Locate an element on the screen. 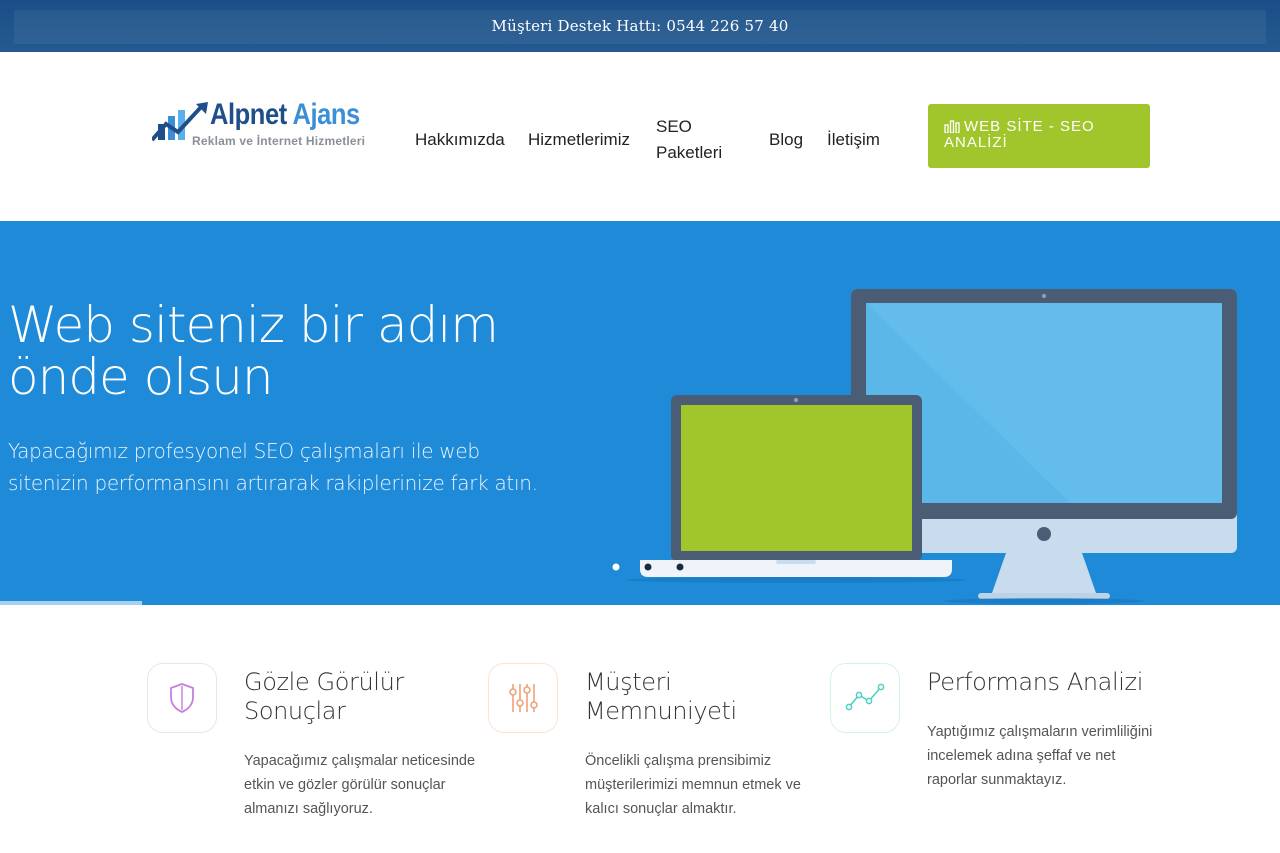  support-hotline: Müşteri Destek Hattı: 0544 226 57 40 is located at coordinates (640, 26).